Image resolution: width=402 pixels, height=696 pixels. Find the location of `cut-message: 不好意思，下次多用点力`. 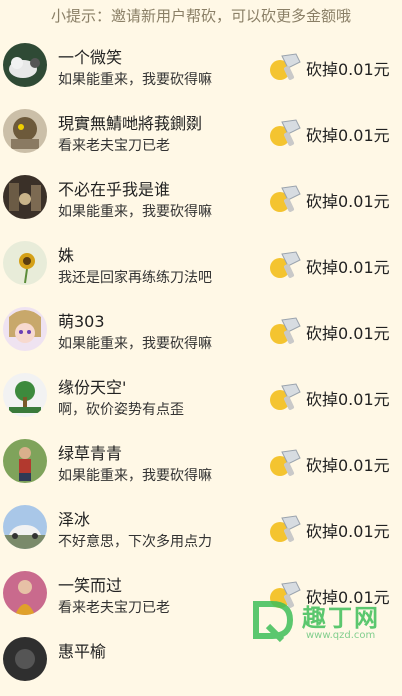

cut-message: 不好意思，下次多用点力 is located at coordinates (135, 542).